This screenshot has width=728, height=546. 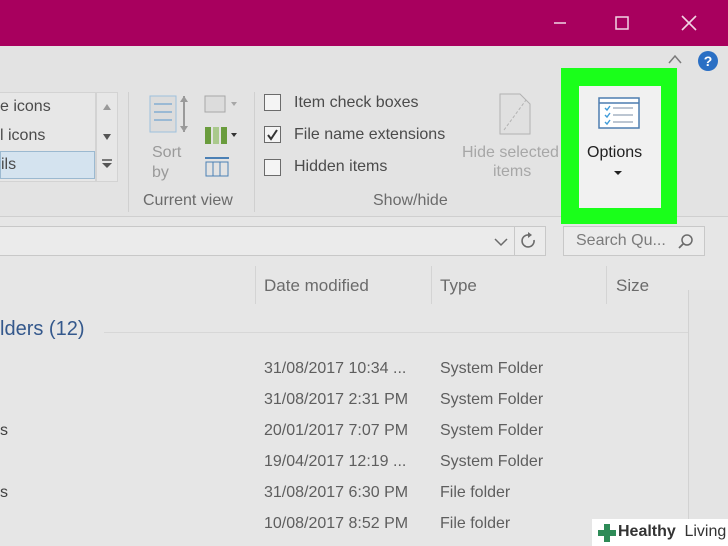 What do you see at coordinates (272, 167) in the screenshot?
I see `hidden-items-checkbox` at bounding box center [272, 167].